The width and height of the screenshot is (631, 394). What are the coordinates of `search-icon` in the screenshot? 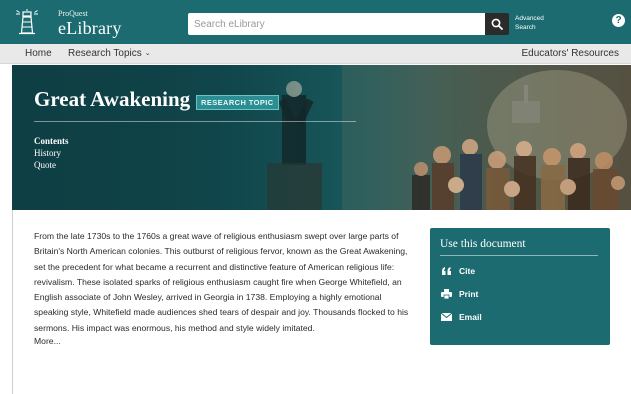 It's located at (497, 24).